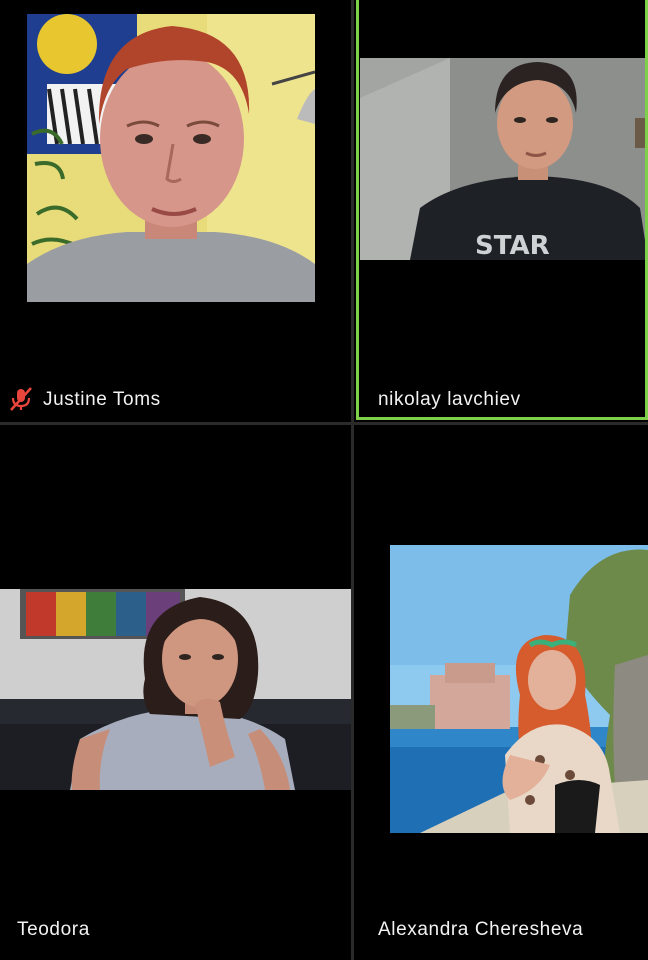 The image size is (648, 960). What do you see at coordinates (21, 399) in the screenshot?
I see `microphone-muted-icon` at bounding box center [21, 399].